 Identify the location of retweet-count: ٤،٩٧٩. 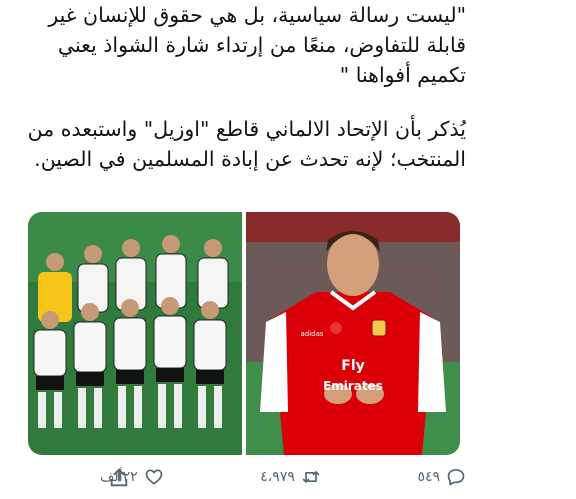
(277, 477).